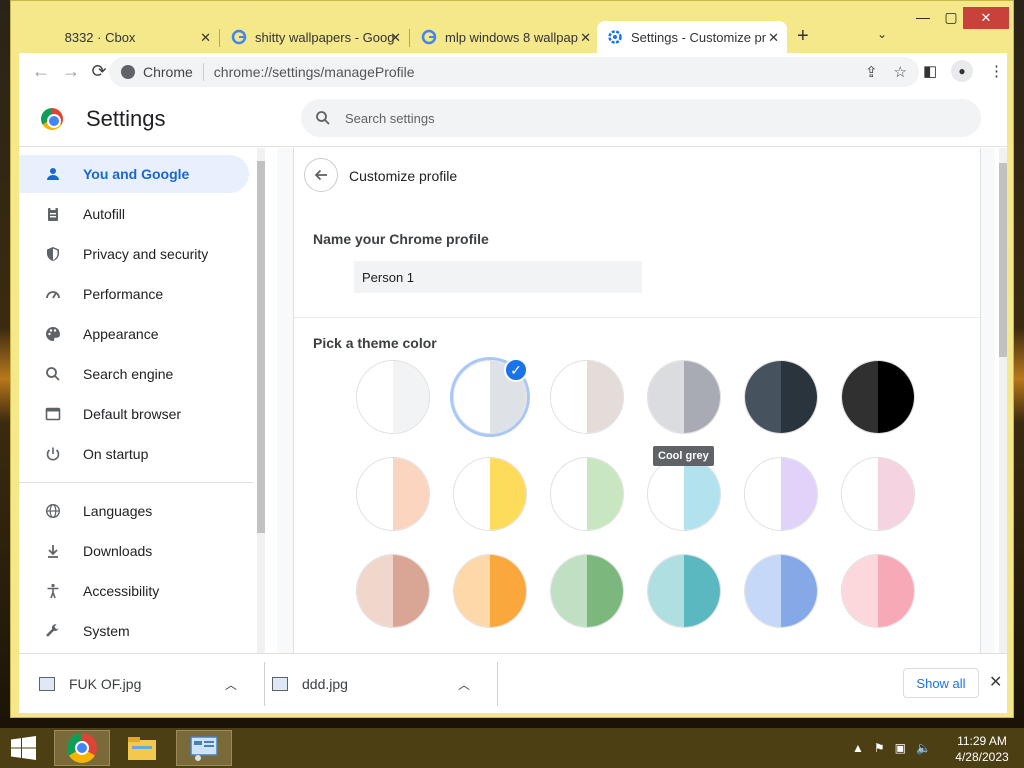 Image resolution: width=1024 pixels, height=768 pixels. I want to click on taskbar-file-explorer-button, so click(142, 748).